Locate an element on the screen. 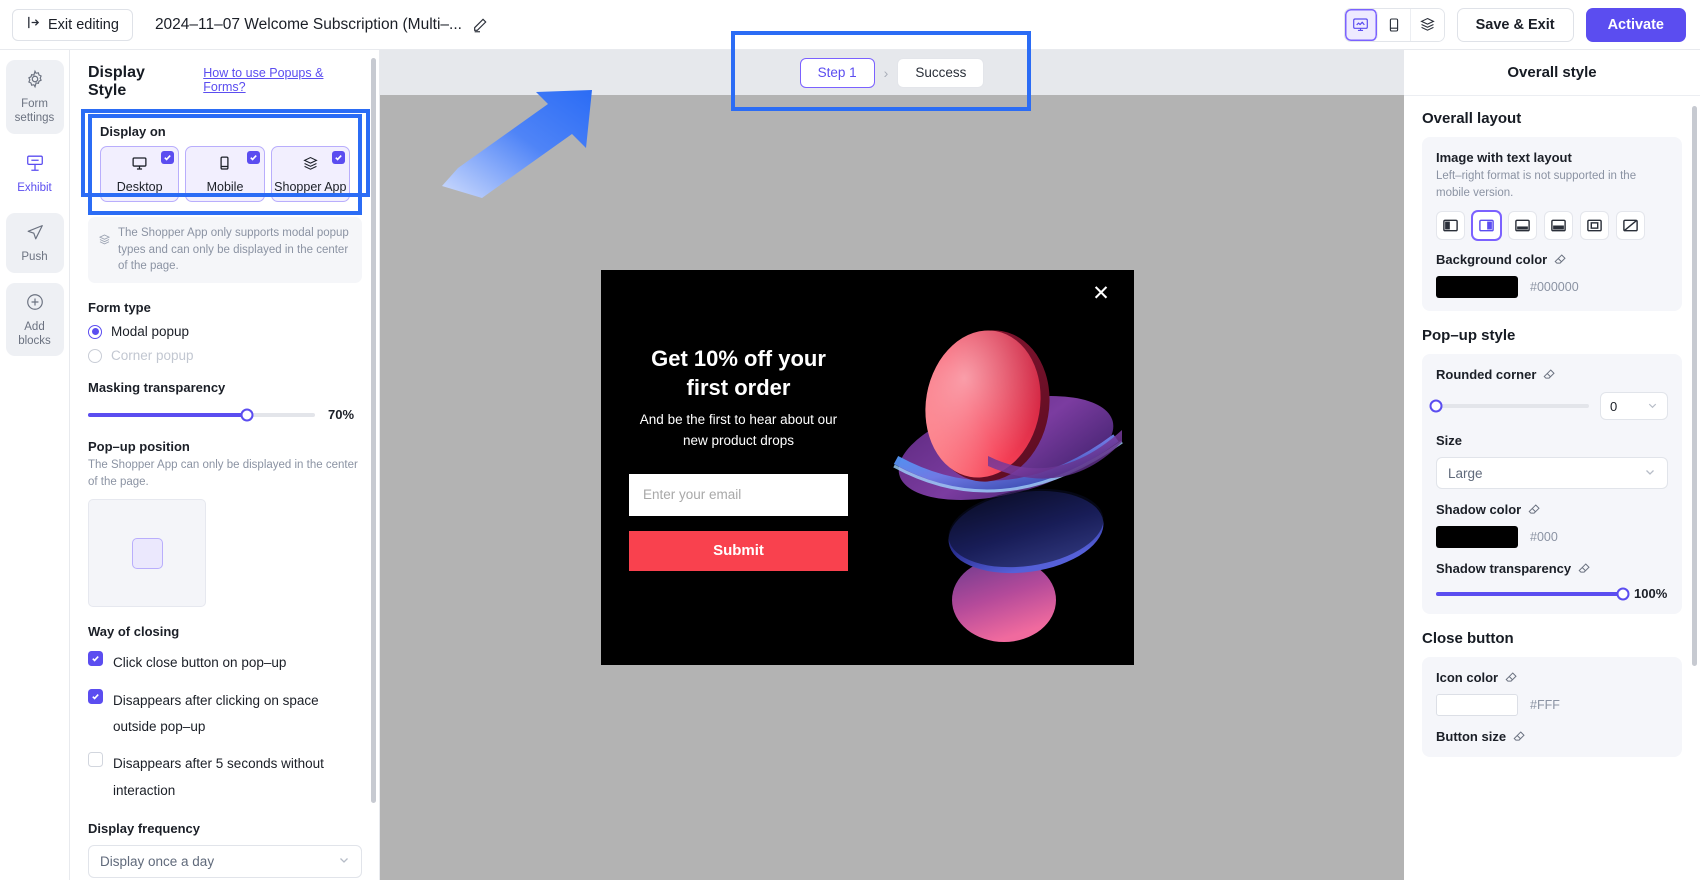 The height and width of the screenshot is (880, 1700). device-checkbox-shopper-app is located at coordinates (338, 157).